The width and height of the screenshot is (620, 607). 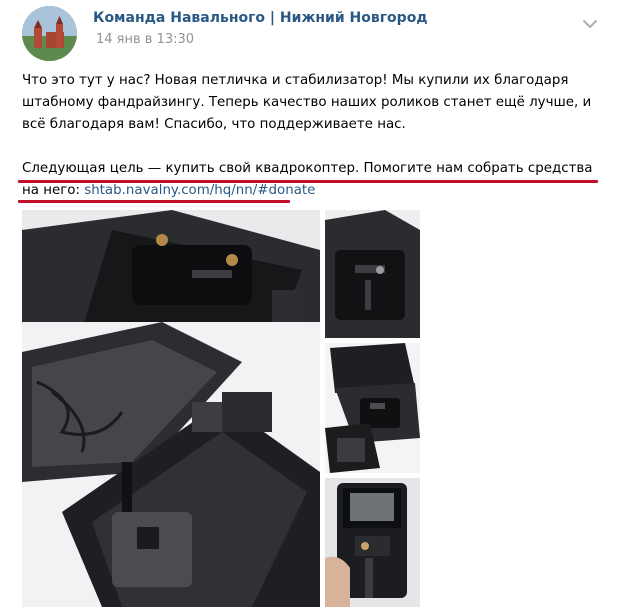 I want to click on donate-link: shtab.navalny.com/hq/nn/#donate, so click(x=199, y=190).